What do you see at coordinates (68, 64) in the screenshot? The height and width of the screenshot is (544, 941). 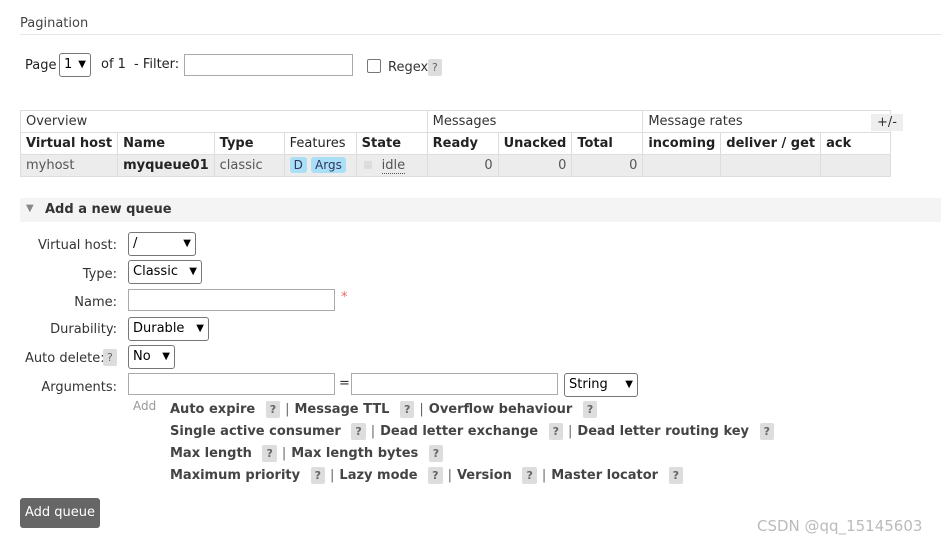 I see `page-select-value: 1` at bounding box center [68, 64].